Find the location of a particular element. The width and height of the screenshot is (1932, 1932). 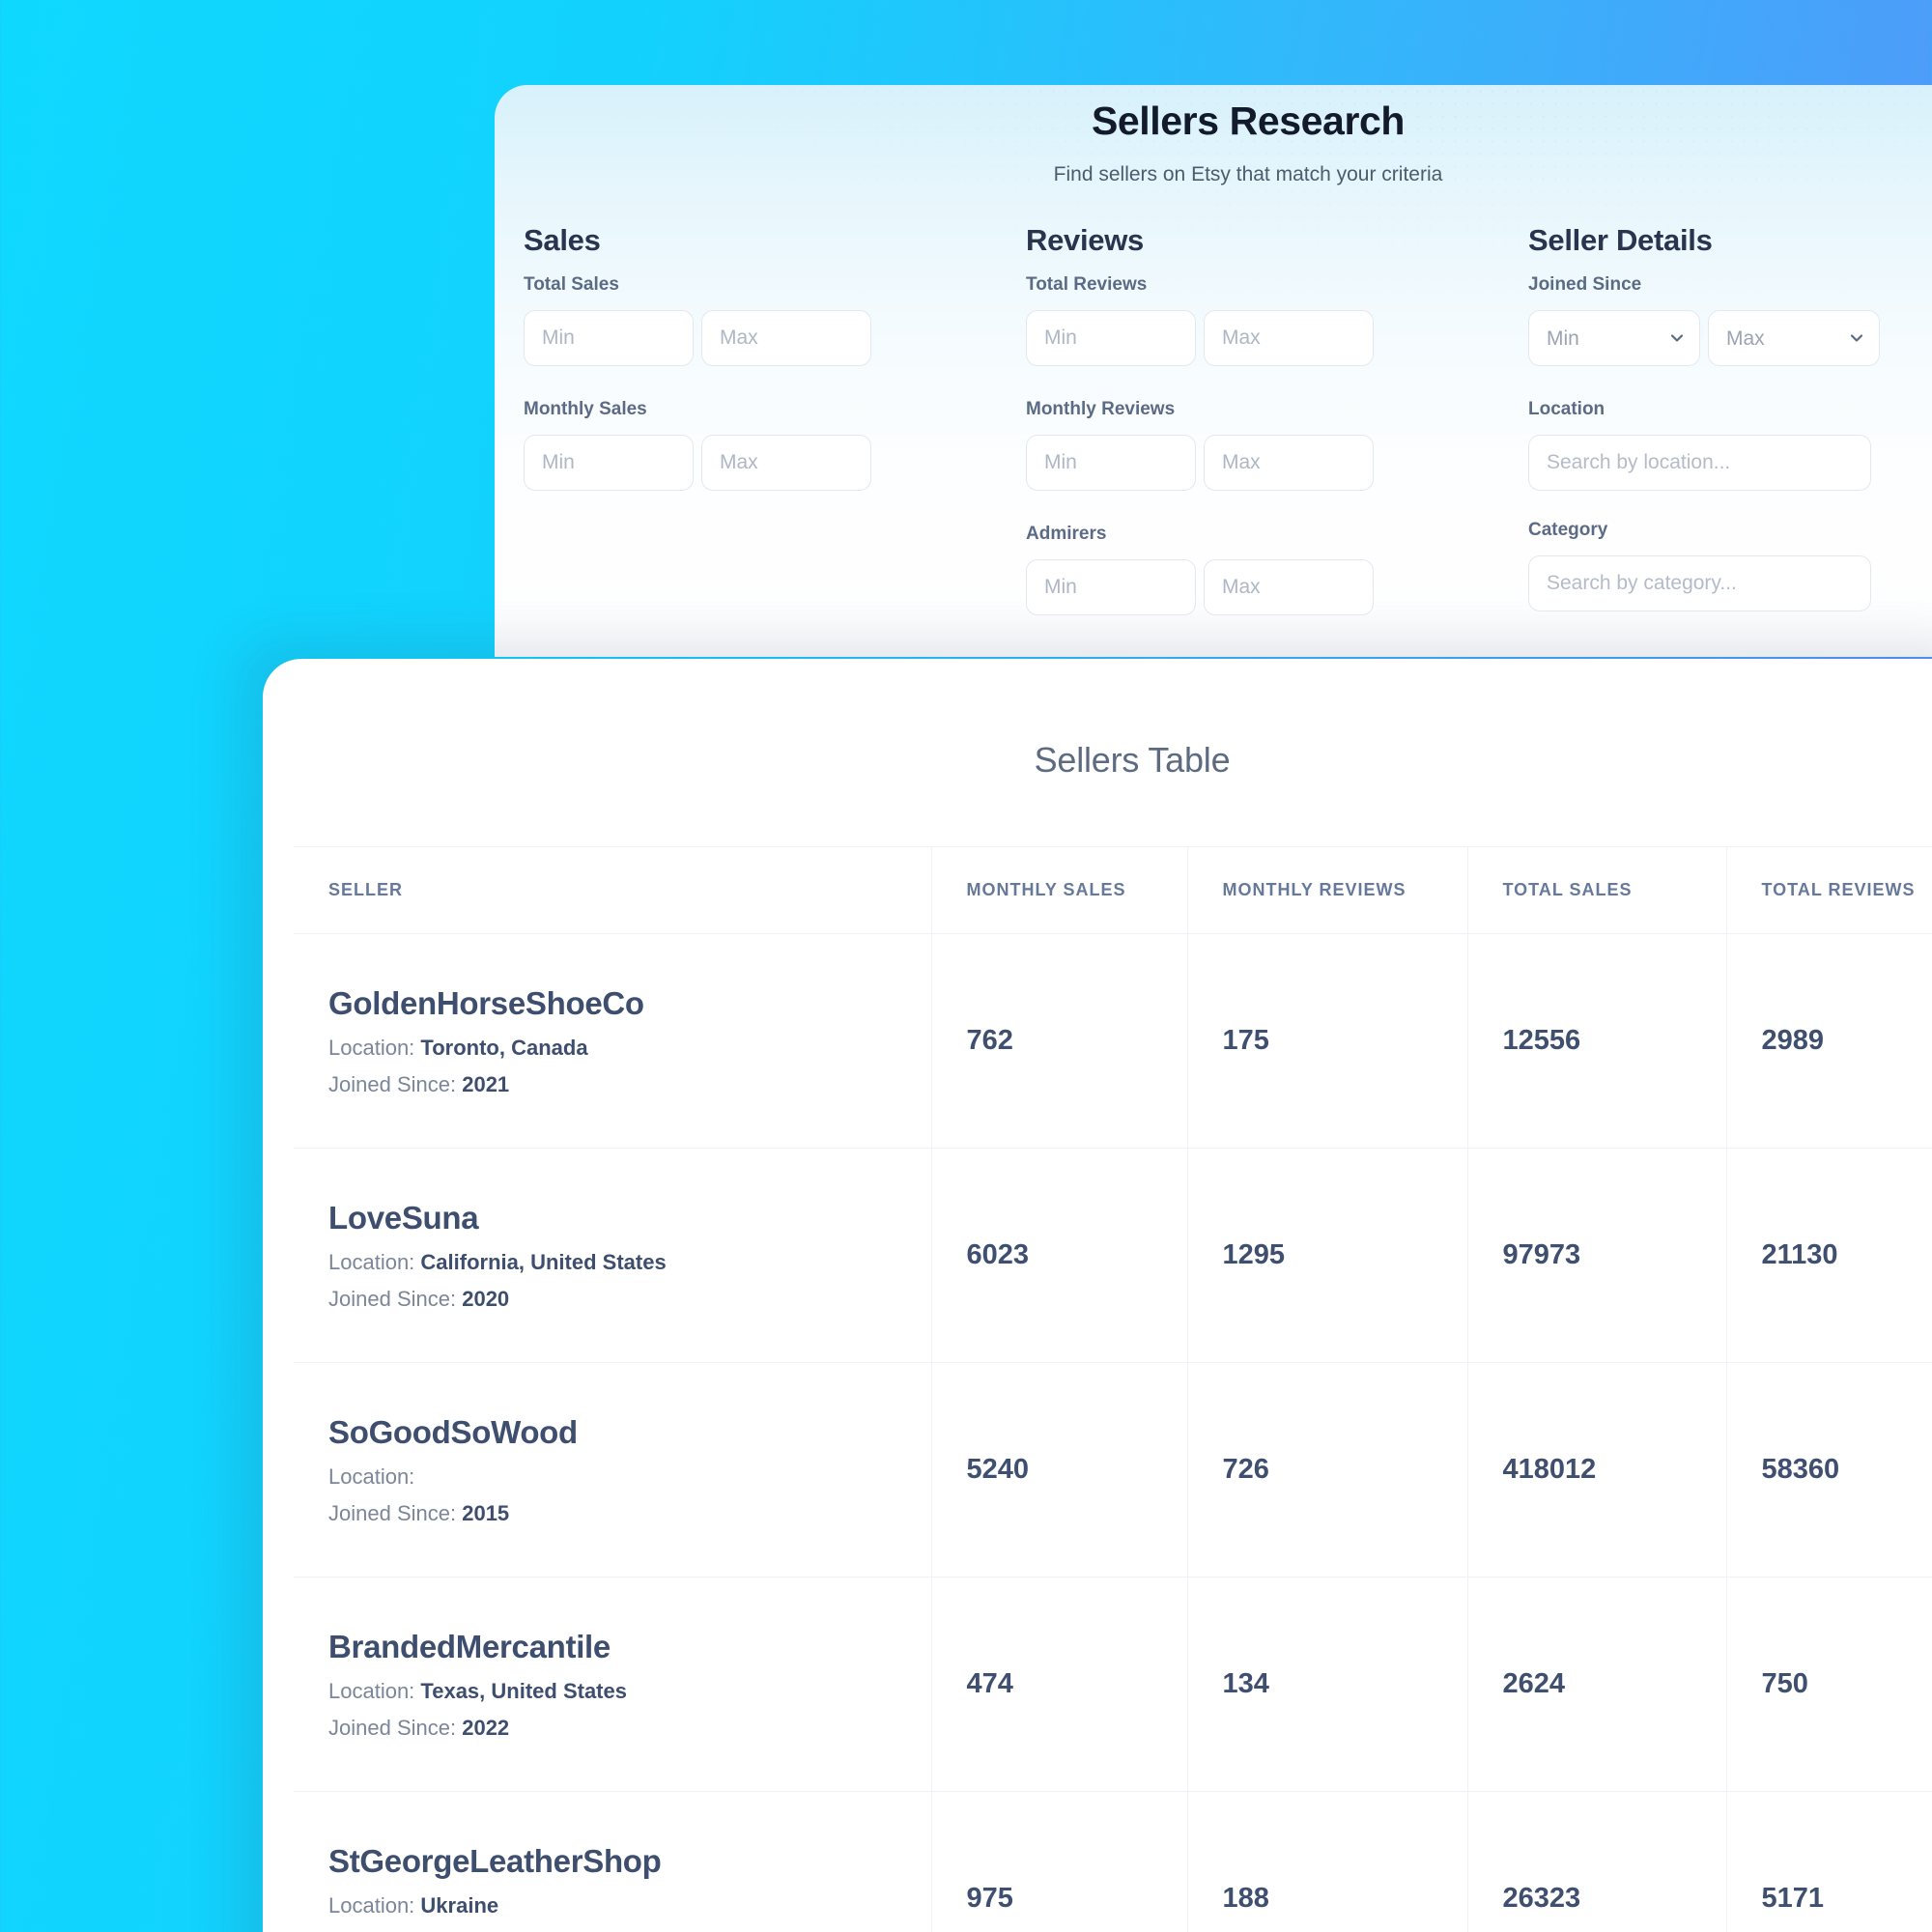

joined-since-max-select-wrap: Max is located at coordinates (1794, 338).